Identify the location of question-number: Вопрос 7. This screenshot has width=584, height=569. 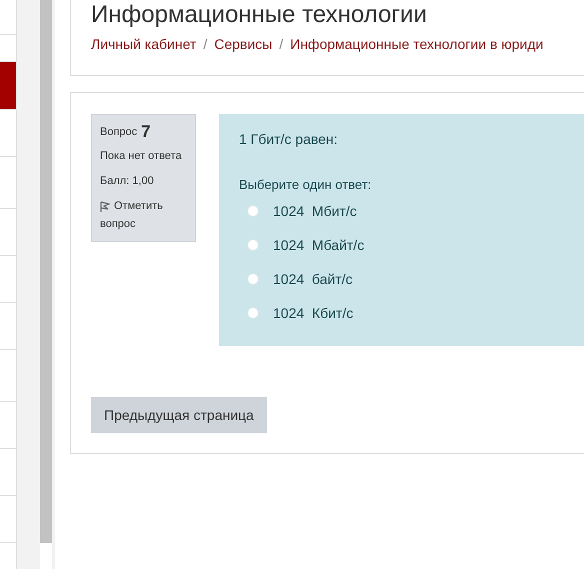
(126, 131).